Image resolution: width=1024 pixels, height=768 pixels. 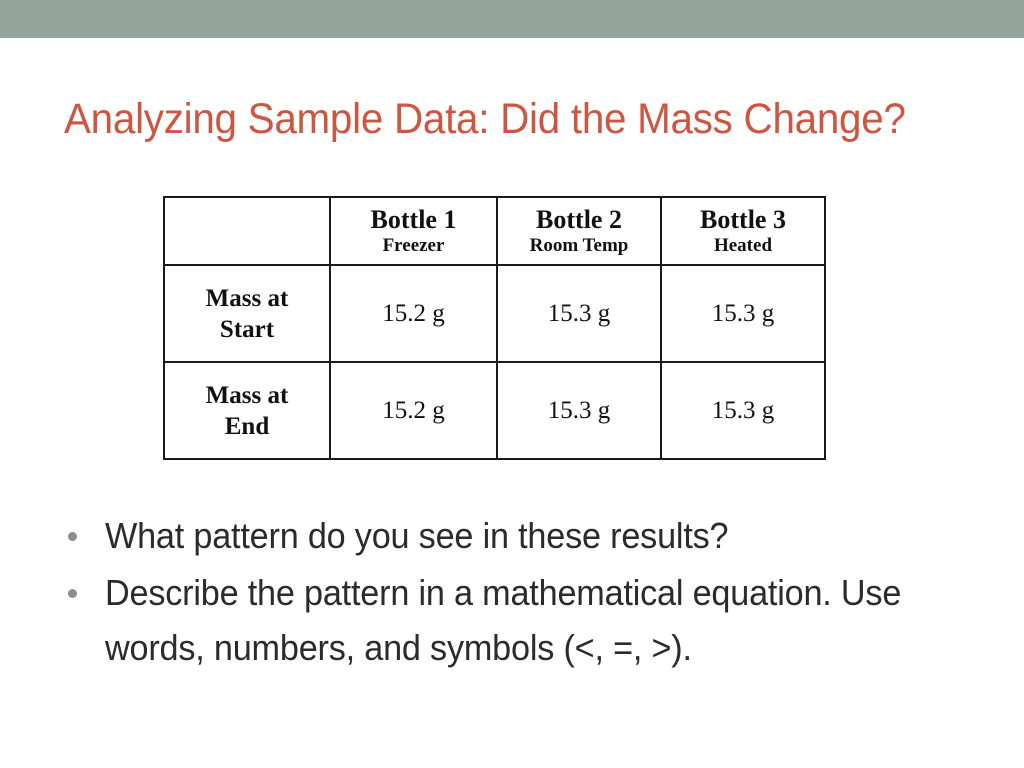 I want to click on column-subtitle-bottle-1: Freezer, so click(x=413, y=245).